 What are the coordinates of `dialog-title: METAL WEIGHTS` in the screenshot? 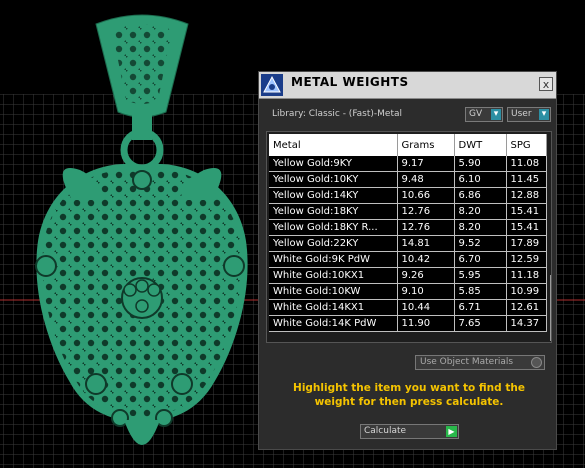 It's located at (350, 82).